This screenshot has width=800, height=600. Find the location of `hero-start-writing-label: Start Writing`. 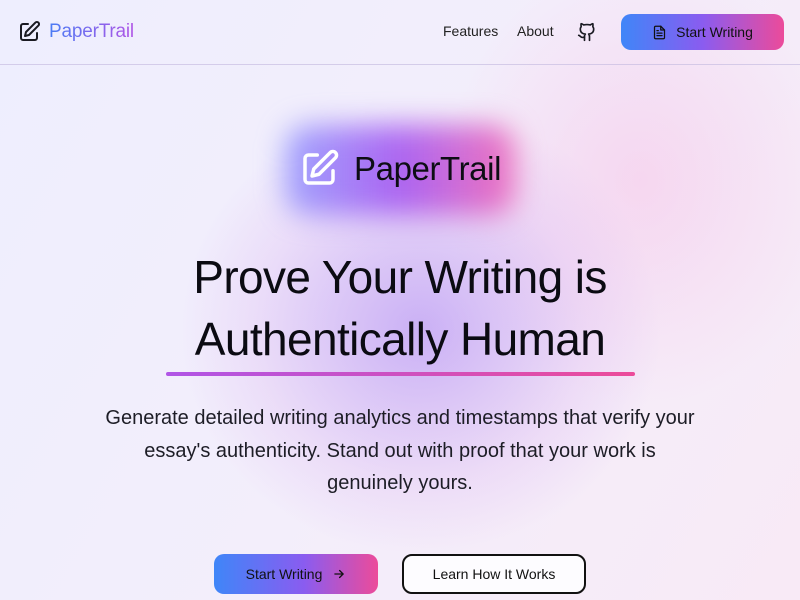

hero-start-writing-label: Start Writing is located at coordinates (284, 574).